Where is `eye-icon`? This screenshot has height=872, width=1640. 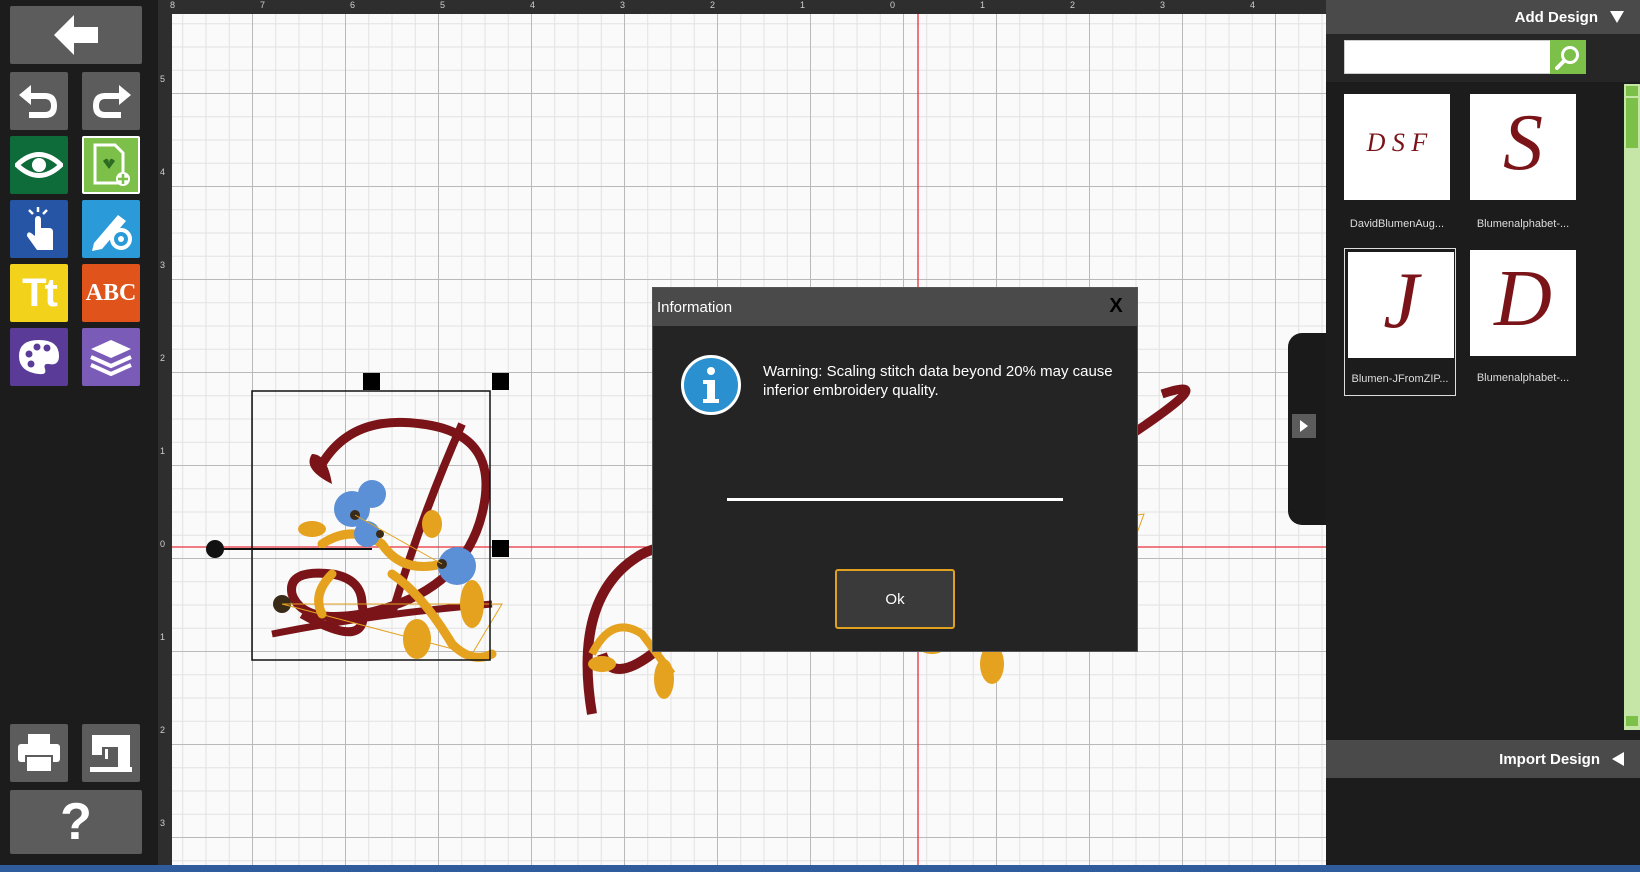 eye-icon is located at coordinates (39, 165).